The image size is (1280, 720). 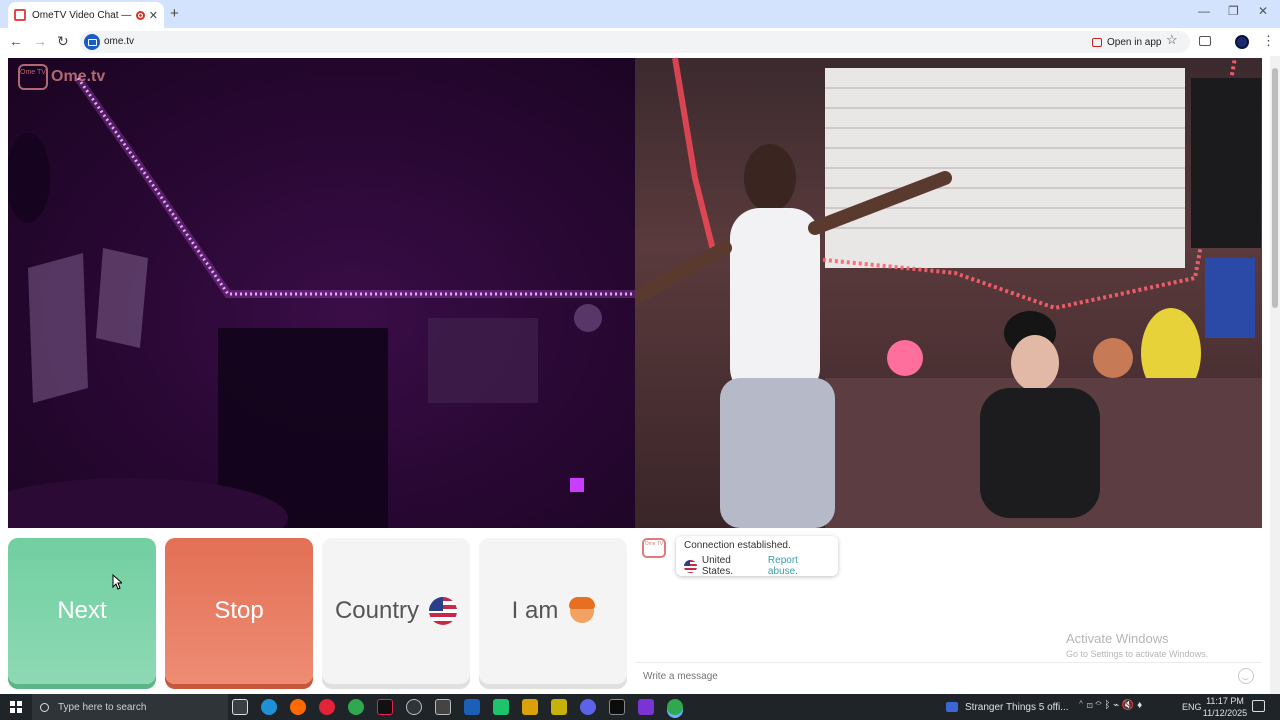 I want to click on stop-label: Stop, so click(x=239, y=610).